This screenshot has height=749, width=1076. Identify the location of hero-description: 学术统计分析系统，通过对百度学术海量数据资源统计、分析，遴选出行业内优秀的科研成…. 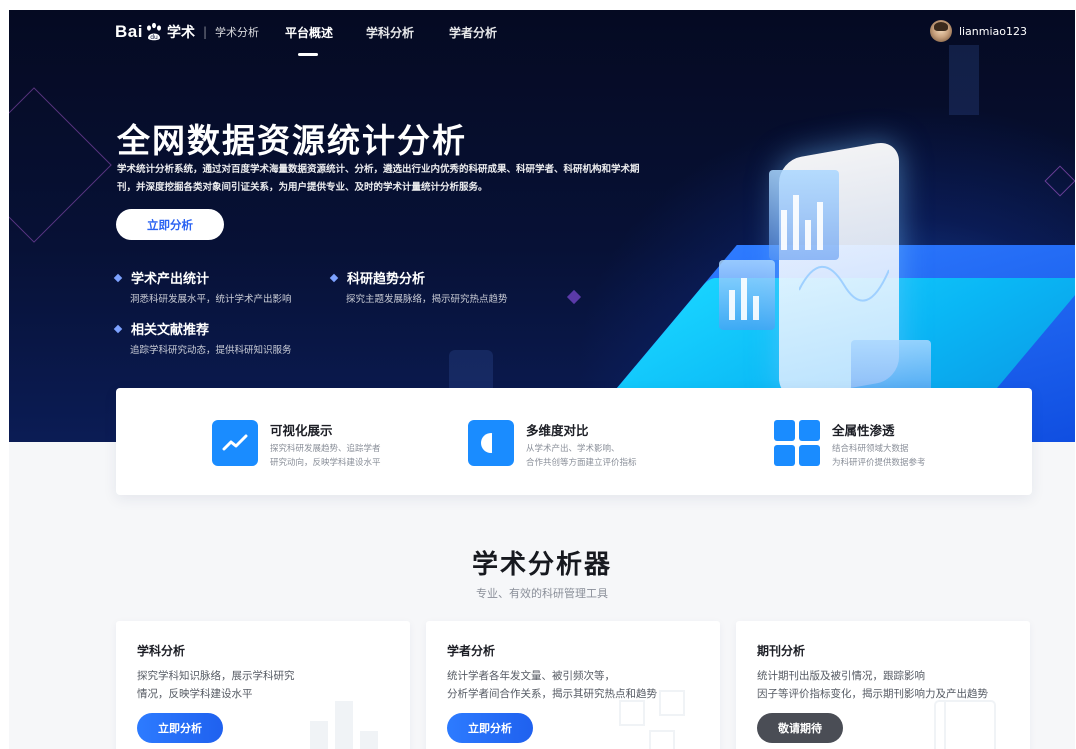
(378, 178).